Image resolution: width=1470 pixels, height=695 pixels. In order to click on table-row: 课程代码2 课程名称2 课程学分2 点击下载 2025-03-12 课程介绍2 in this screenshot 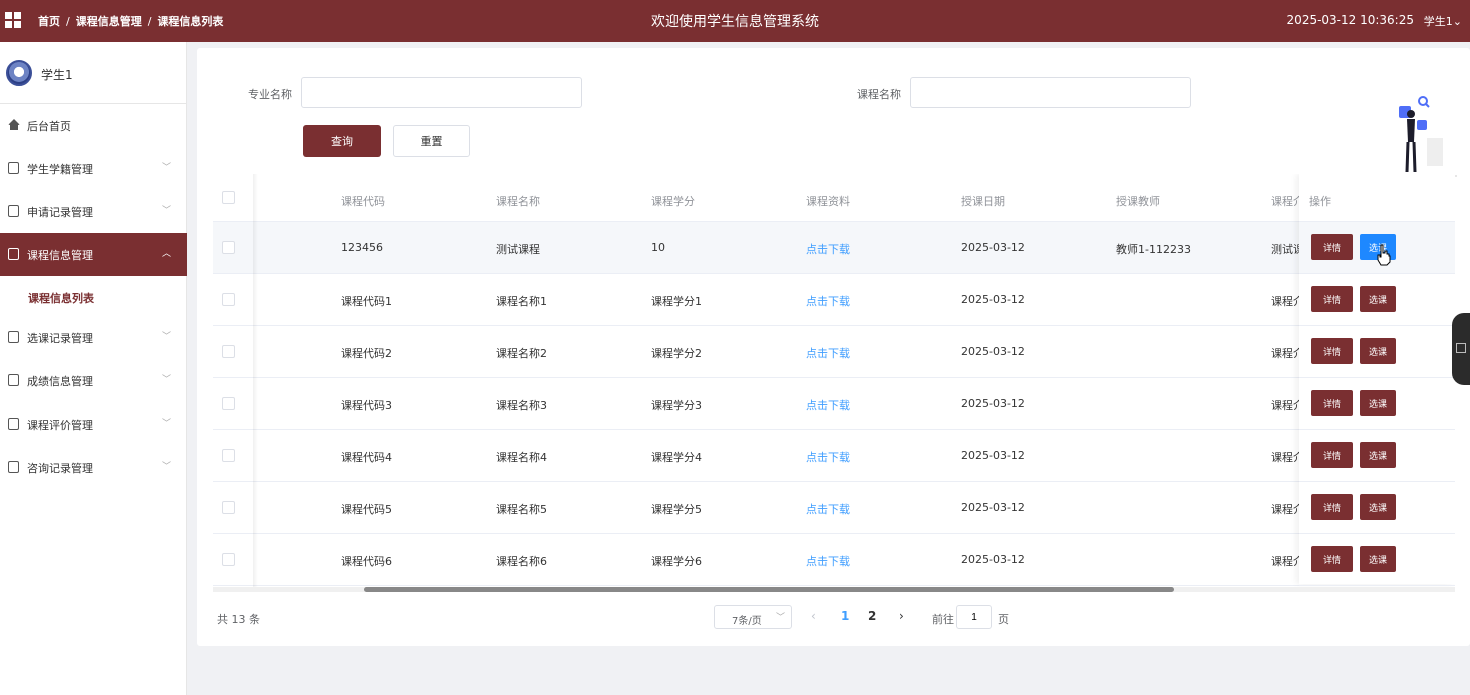, I will do `click(834, 352)`.